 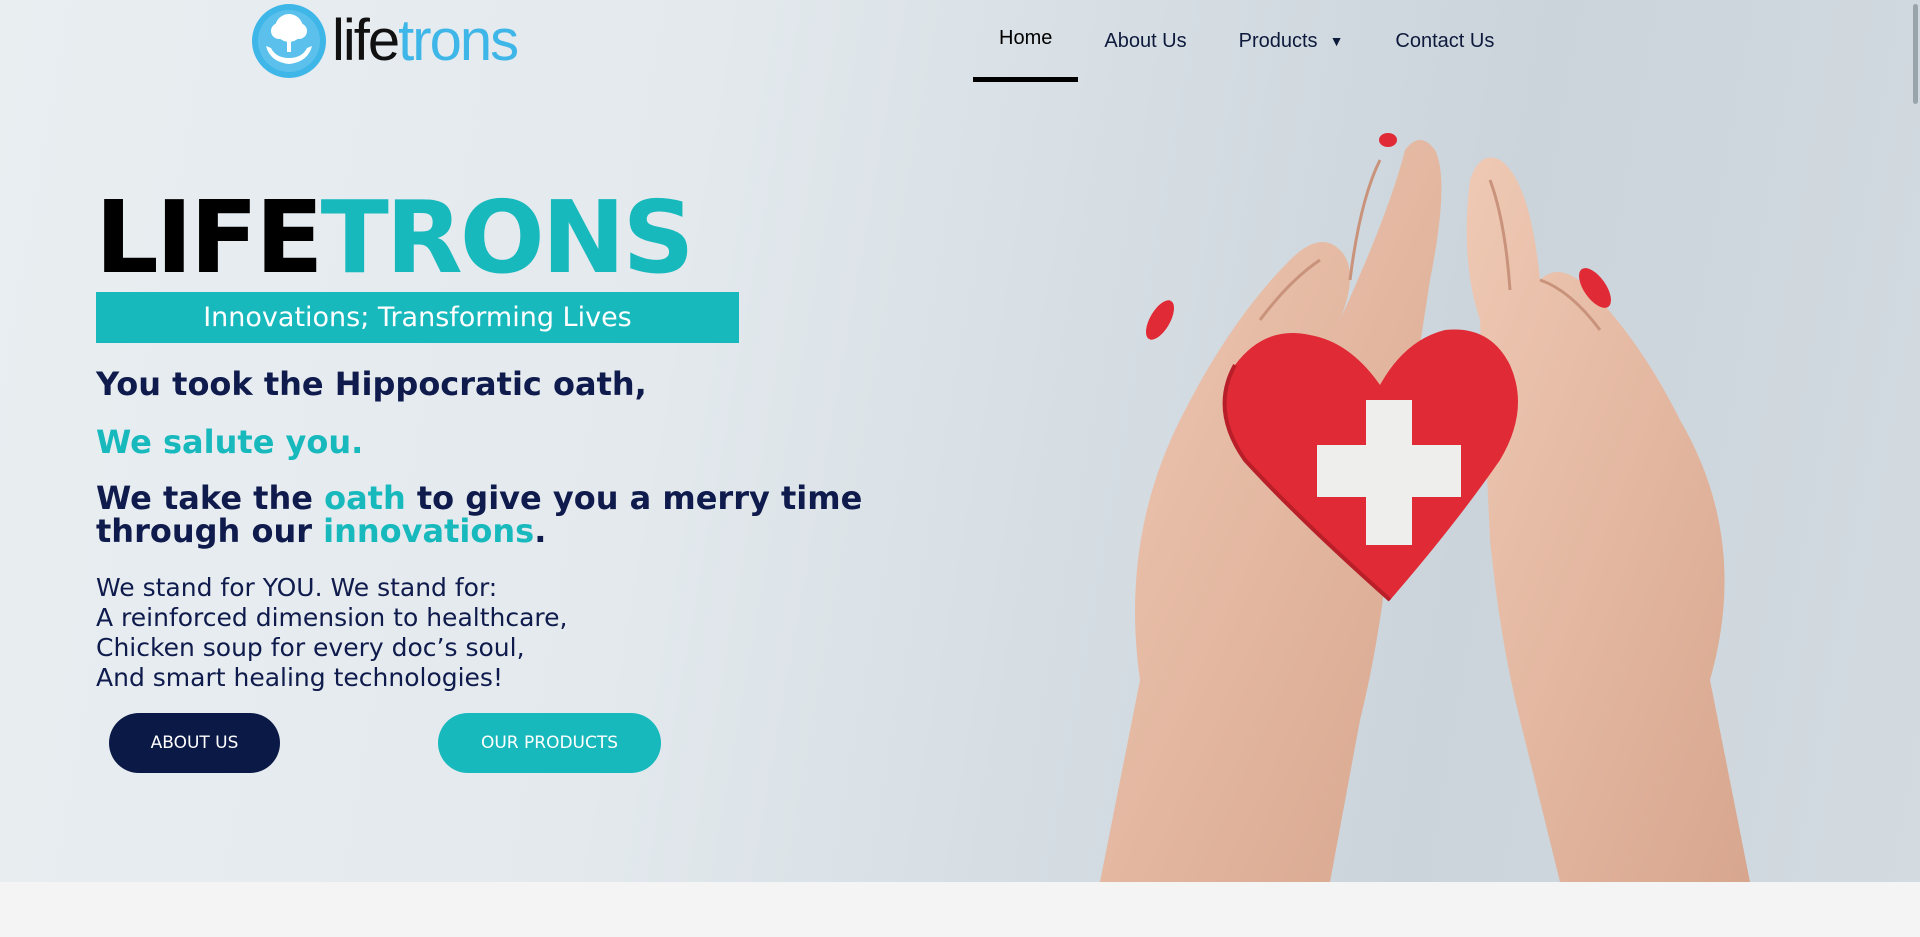 I want to click on logo-text-life: life, so click(x=366, y=40).